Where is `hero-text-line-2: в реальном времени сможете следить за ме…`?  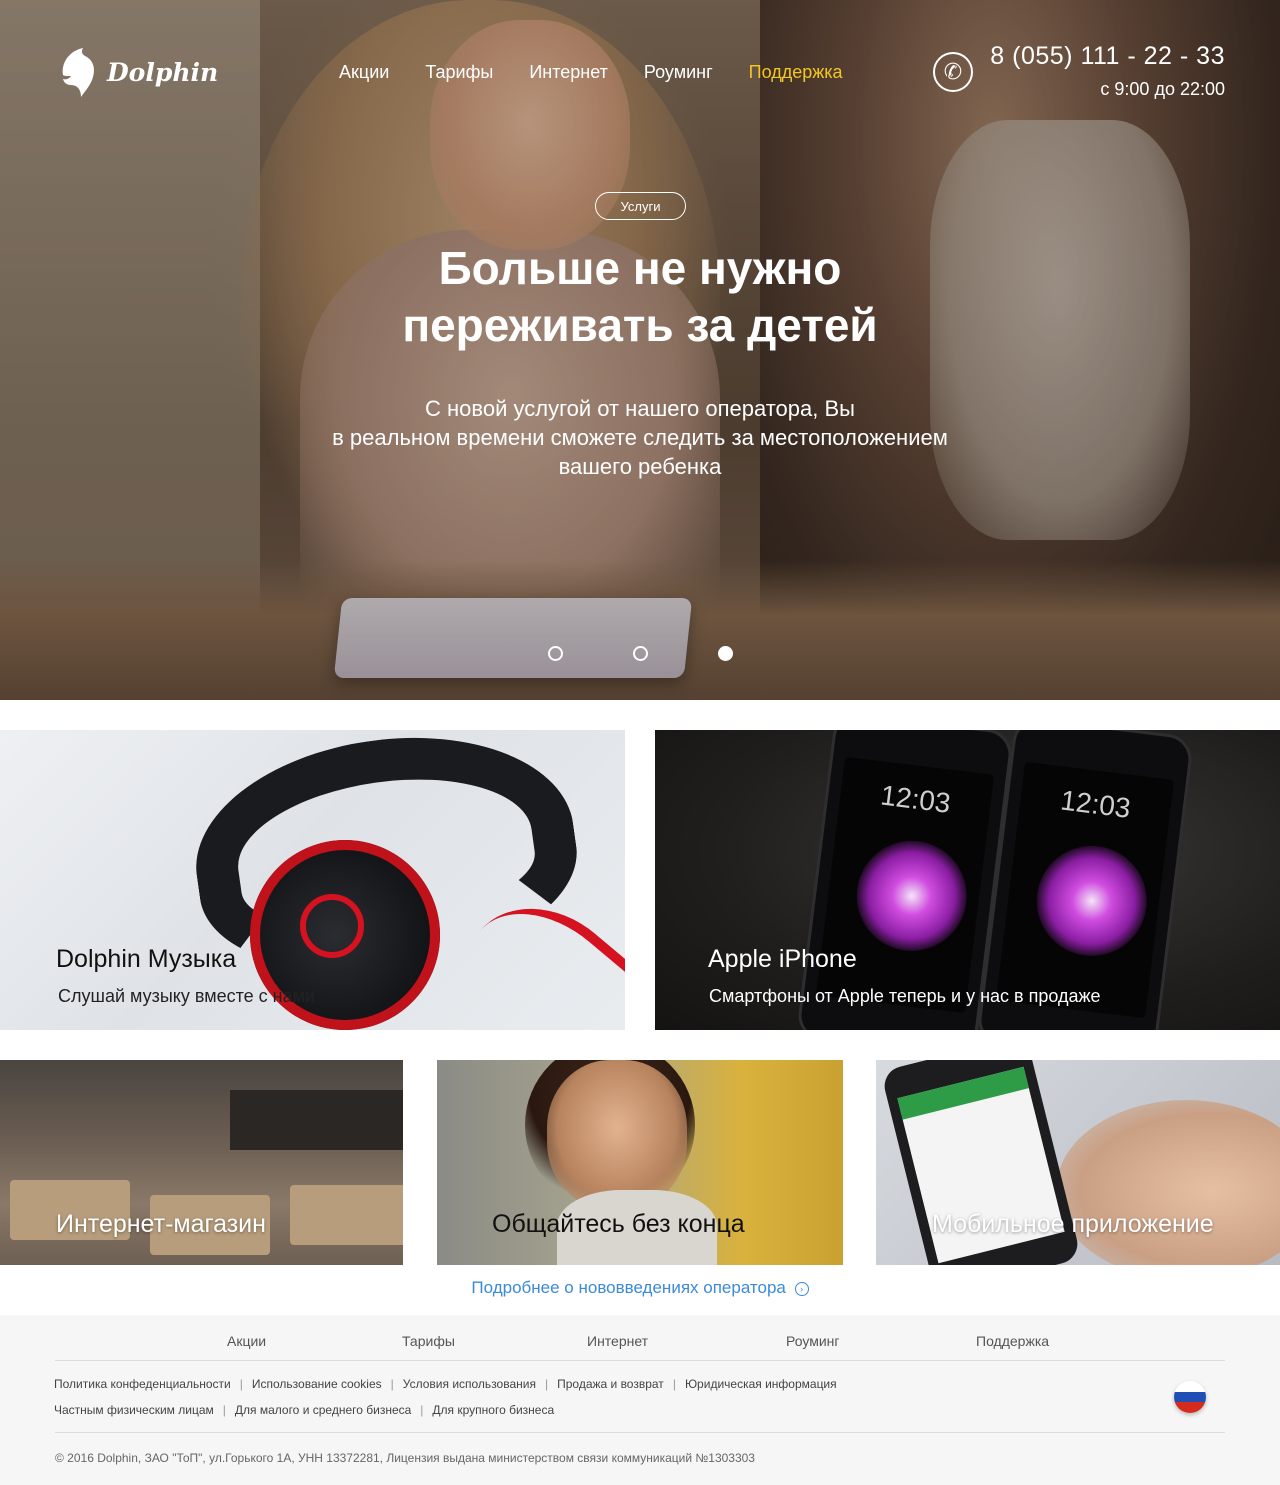
hero-text-line-2: в реальном времени сможете следить за ме… is located at coordinates (640, 437).